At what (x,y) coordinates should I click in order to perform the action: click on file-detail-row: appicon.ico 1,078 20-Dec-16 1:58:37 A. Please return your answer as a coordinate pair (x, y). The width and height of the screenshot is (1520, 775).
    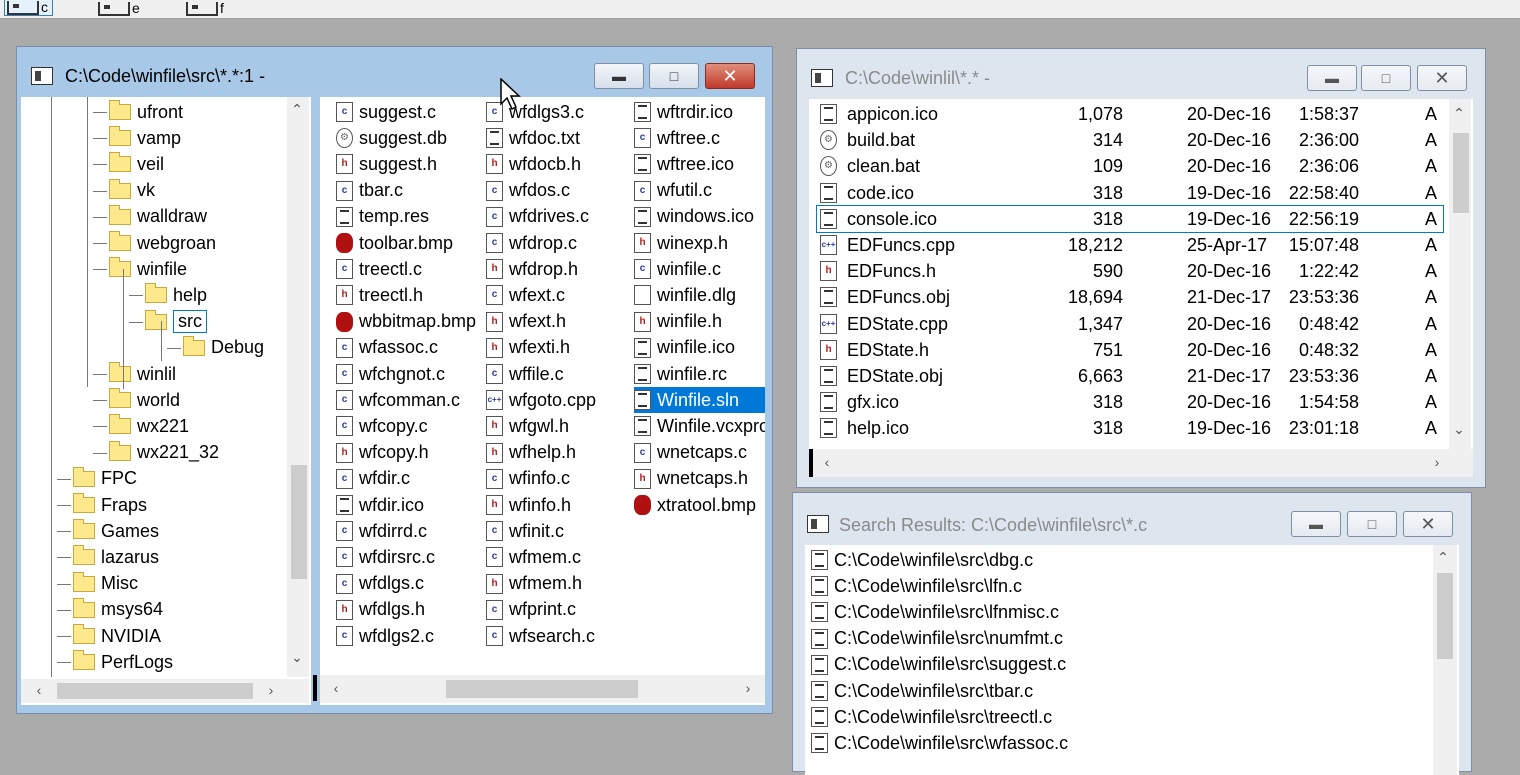
    Looking at the image, I should click on (1130, 114).